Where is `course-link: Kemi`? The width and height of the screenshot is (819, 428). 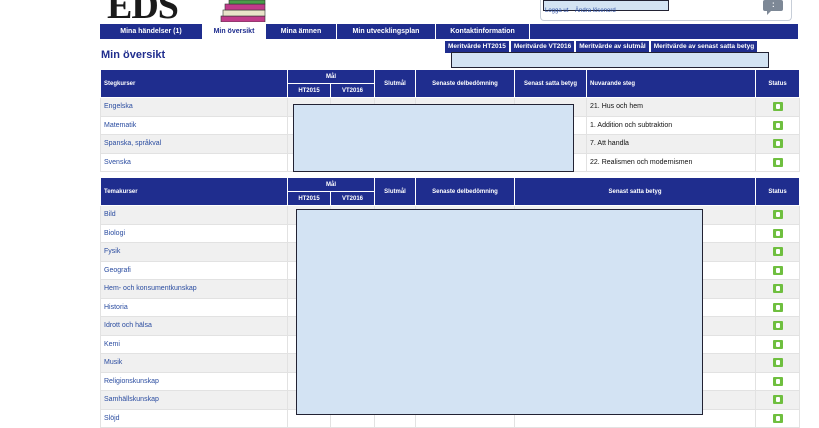 course-link: Kemi is located at coordinates (194, 344).